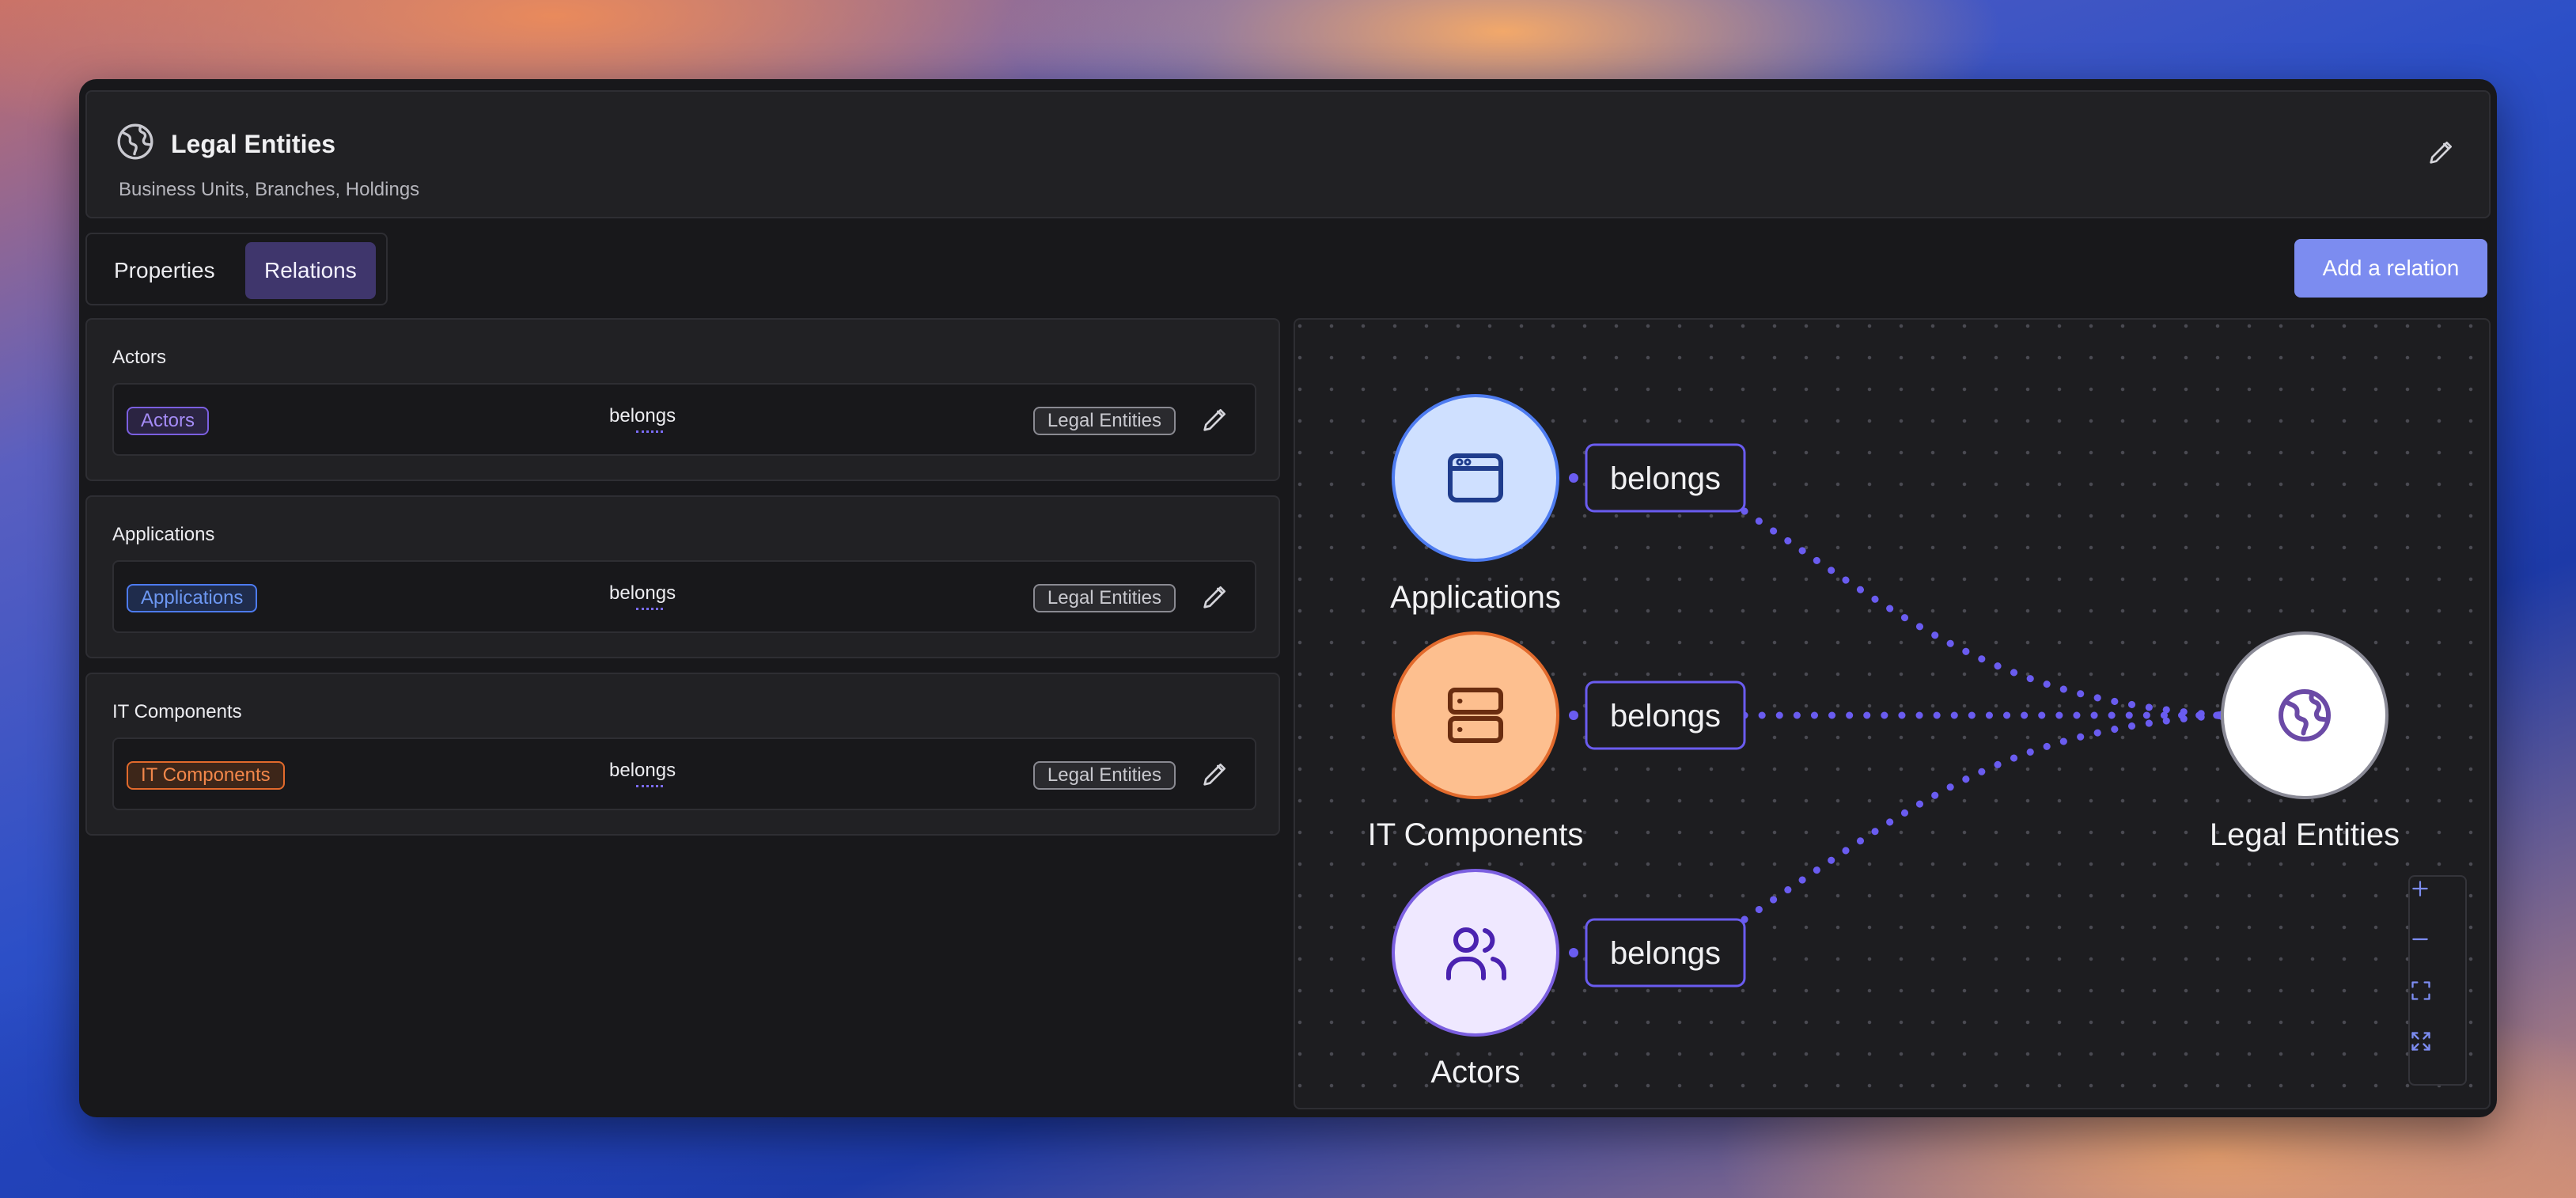 This screenshot has width=2576, height=1198. What do you see at coordinates (684, 419) in the screenshot?
I see `relation-row: Actors belongs Legal Entities` at bounding box center [684, 419].